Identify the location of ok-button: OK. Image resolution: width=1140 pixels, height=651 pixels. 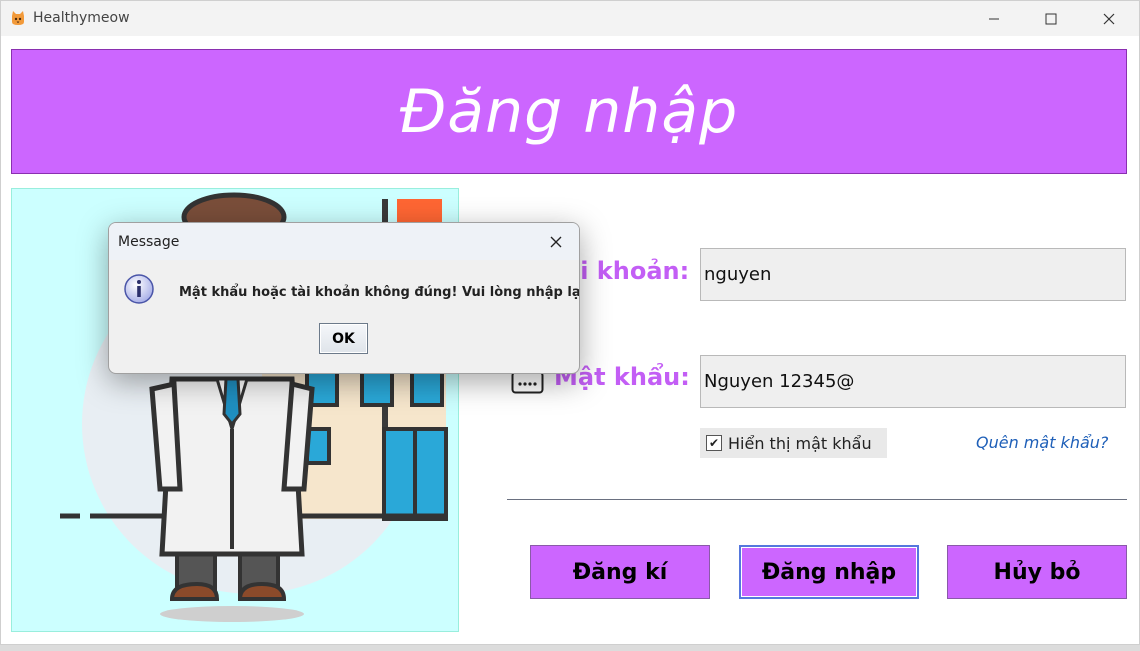
(343, 338).